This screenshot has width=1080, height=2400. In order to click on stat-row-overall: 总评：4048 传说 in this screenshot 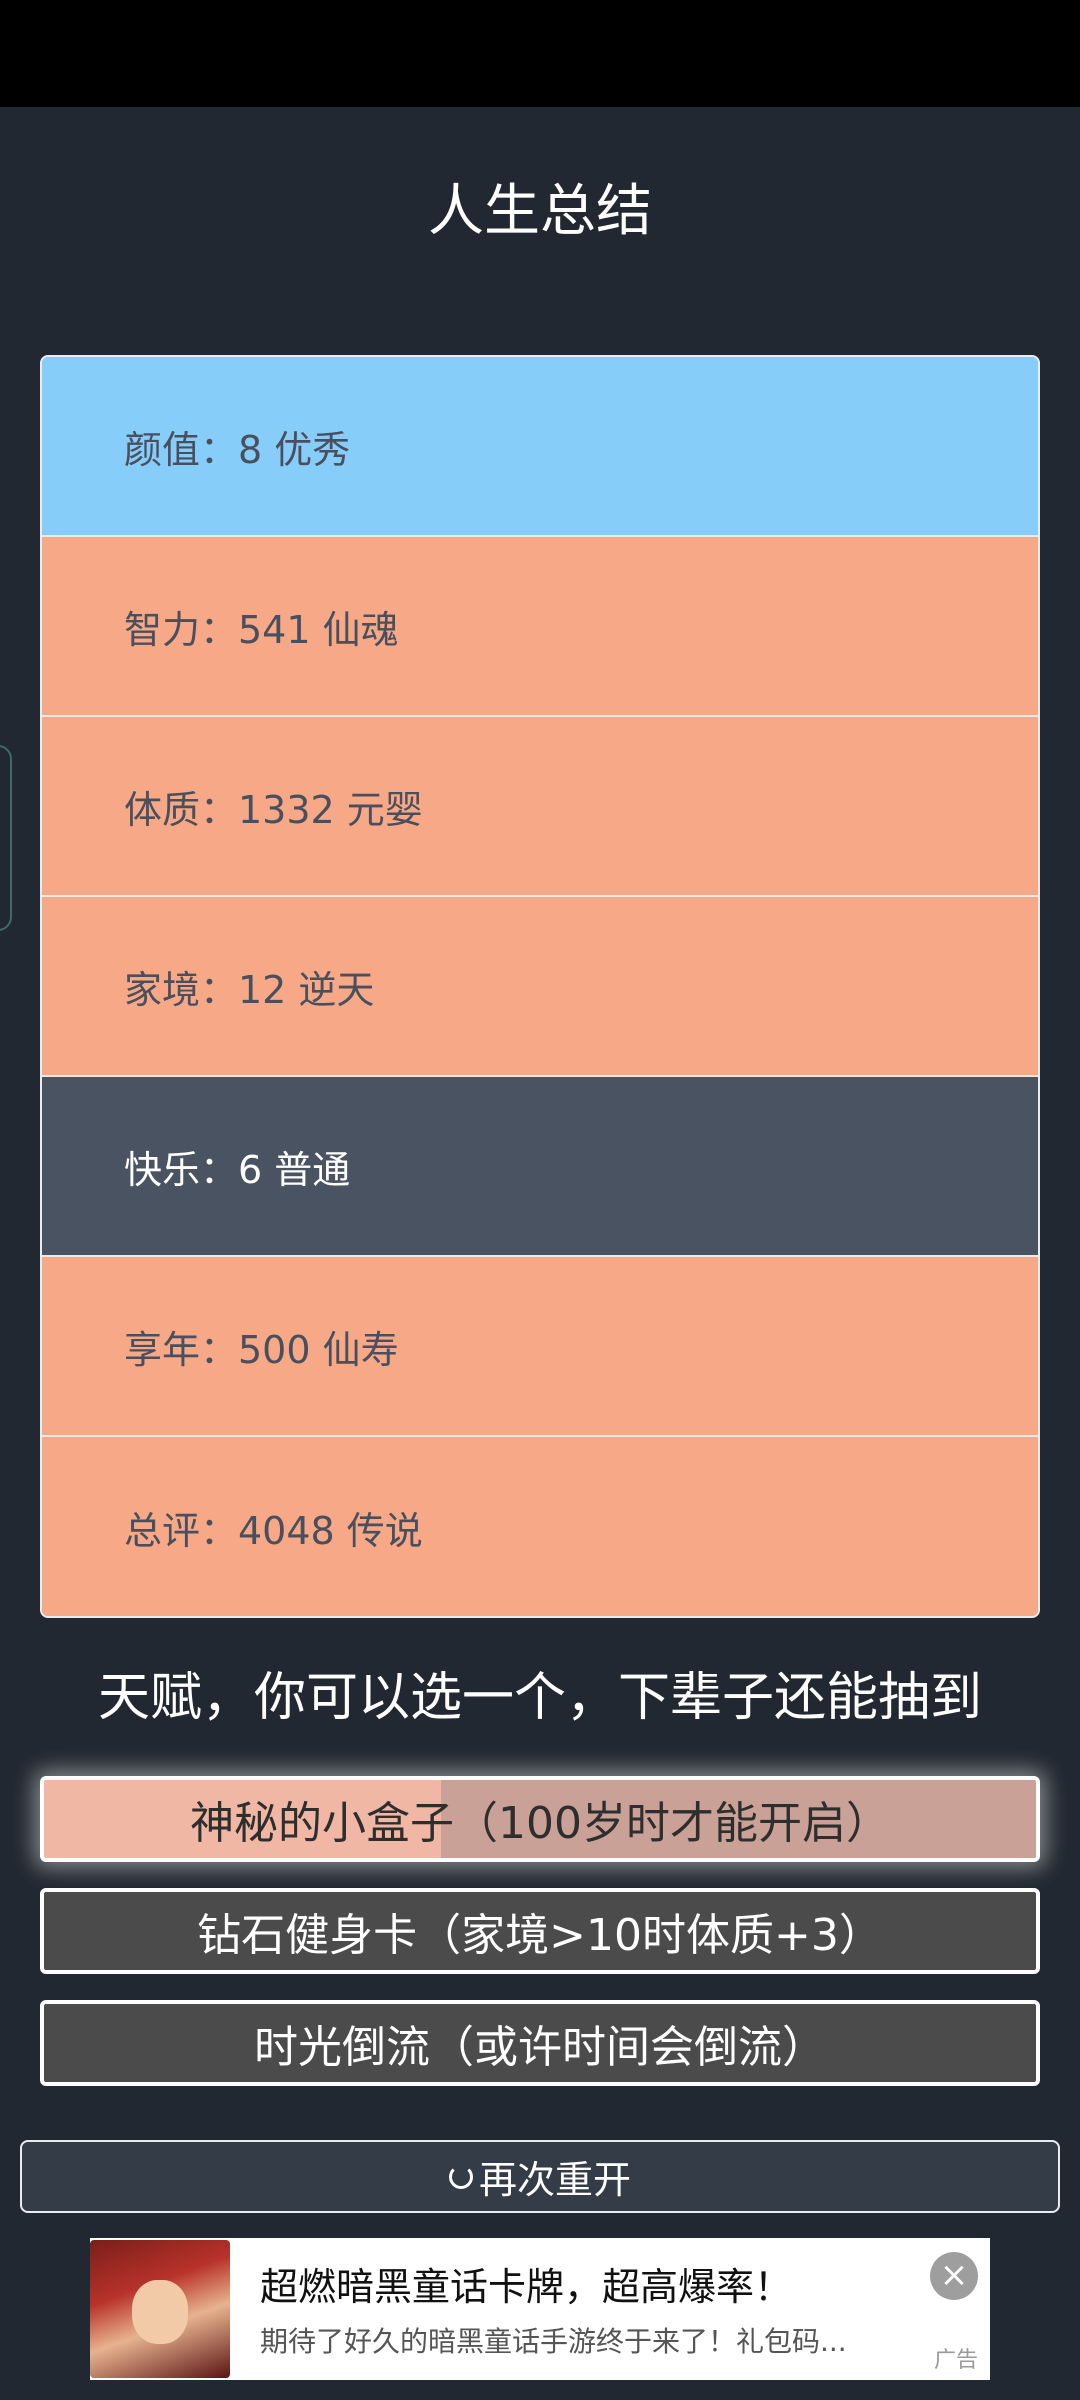, I will do `click(540, 1526)`.